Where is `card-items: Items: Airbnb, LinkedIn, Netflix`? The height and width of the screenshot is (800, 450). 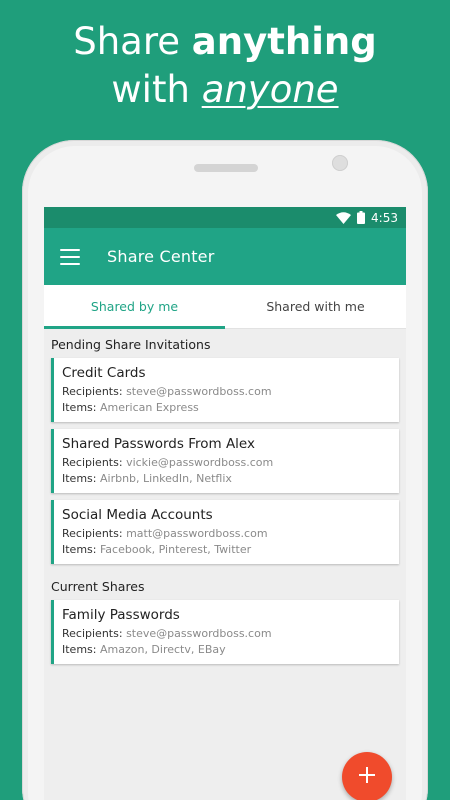
card-items: Items: Airbnb, LinkedIn, Netflix is located at coordinates (226, 479).